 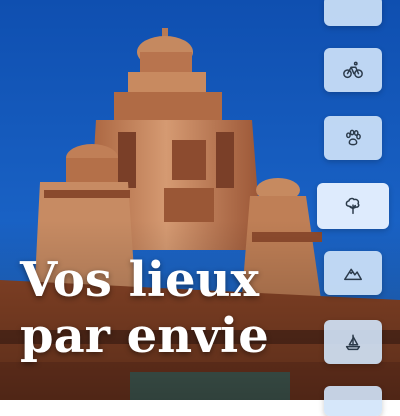 What do you see at coordinates (144, 336) in the screenshot?
I see `headline-line-2: par envie` at bounding box center [144, 336].